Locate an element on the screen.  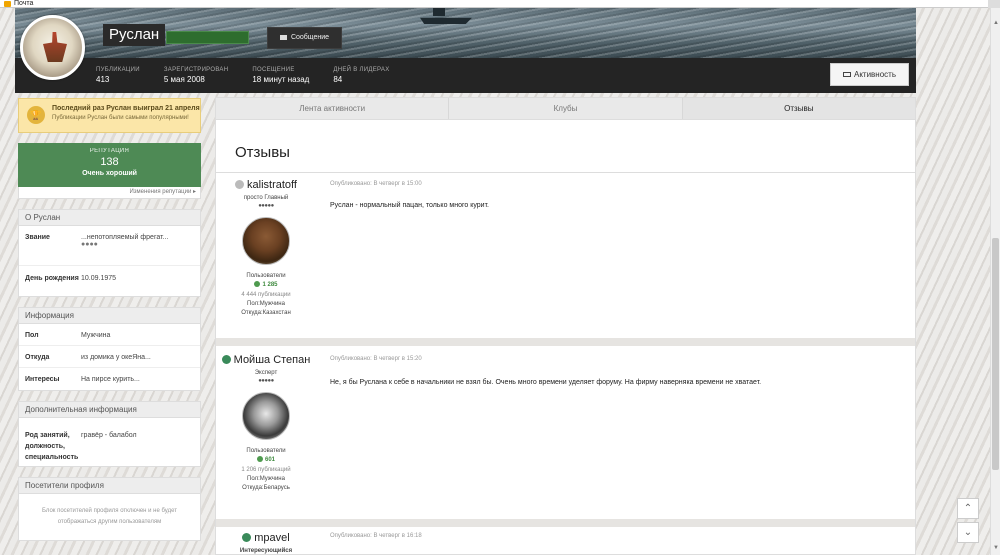
author-group: Интересующийся is located at coordinates (266, 551).